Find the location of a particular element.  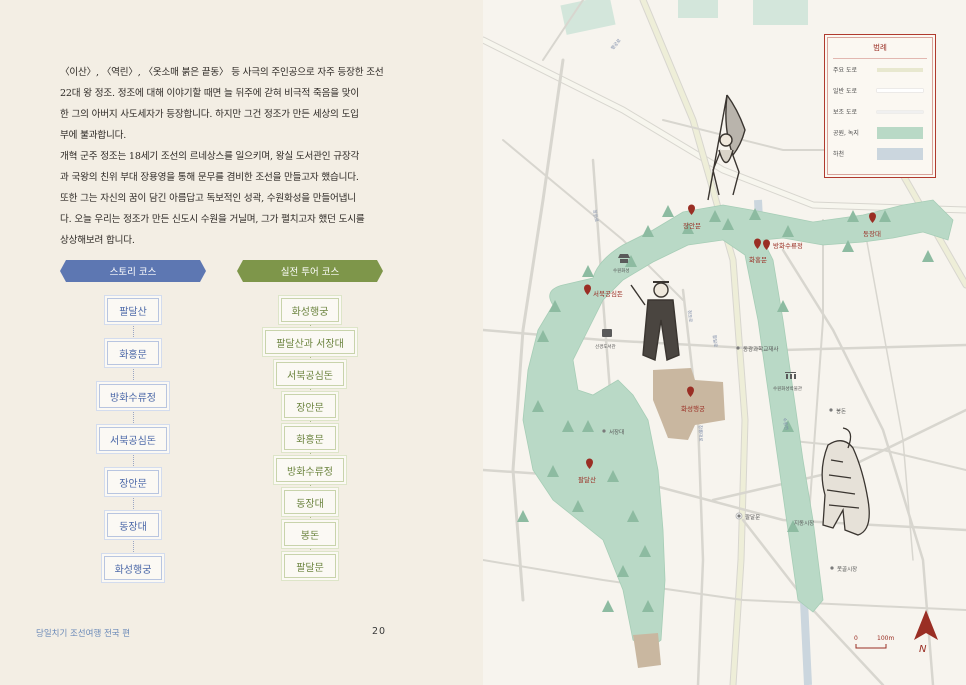

label-janganmun: 장안문 is located at coordinates (692, 225).